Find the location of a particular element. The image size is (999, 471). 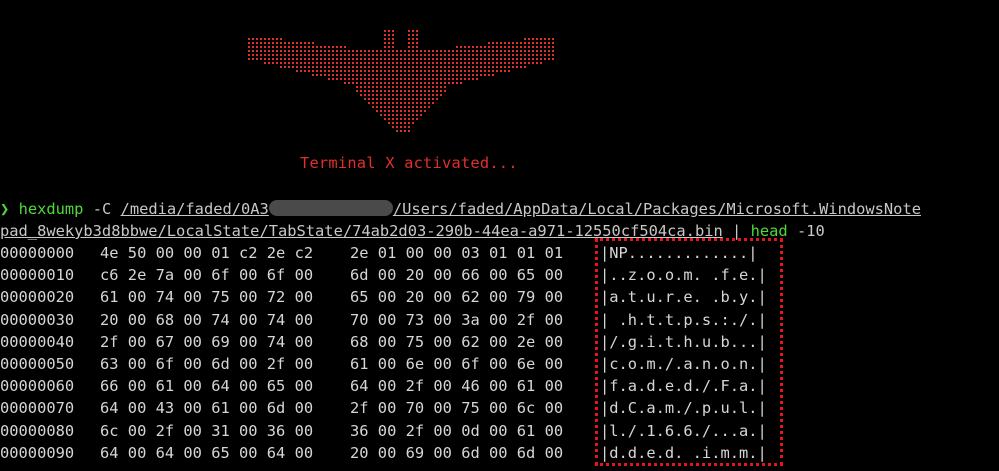

dump-hex-right: 2e 01 00 00 03 01 01 01 is located at coordinates (457, 253).